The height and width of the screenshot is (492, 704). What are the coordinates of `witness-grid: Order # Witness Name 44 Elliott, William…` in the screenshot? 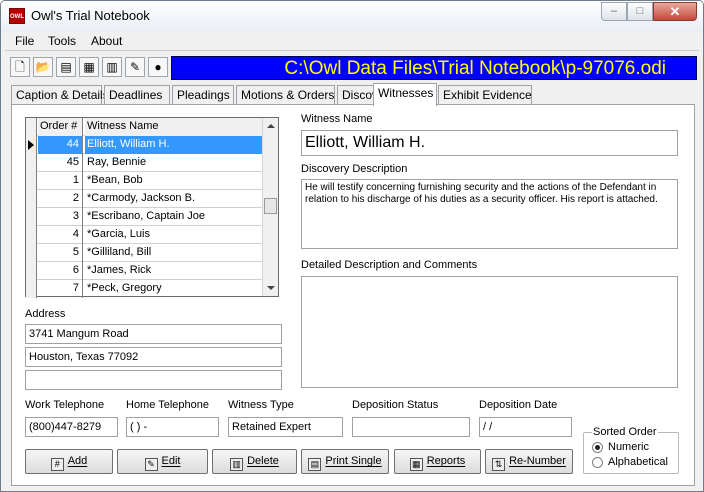 It's located at (152, 207).